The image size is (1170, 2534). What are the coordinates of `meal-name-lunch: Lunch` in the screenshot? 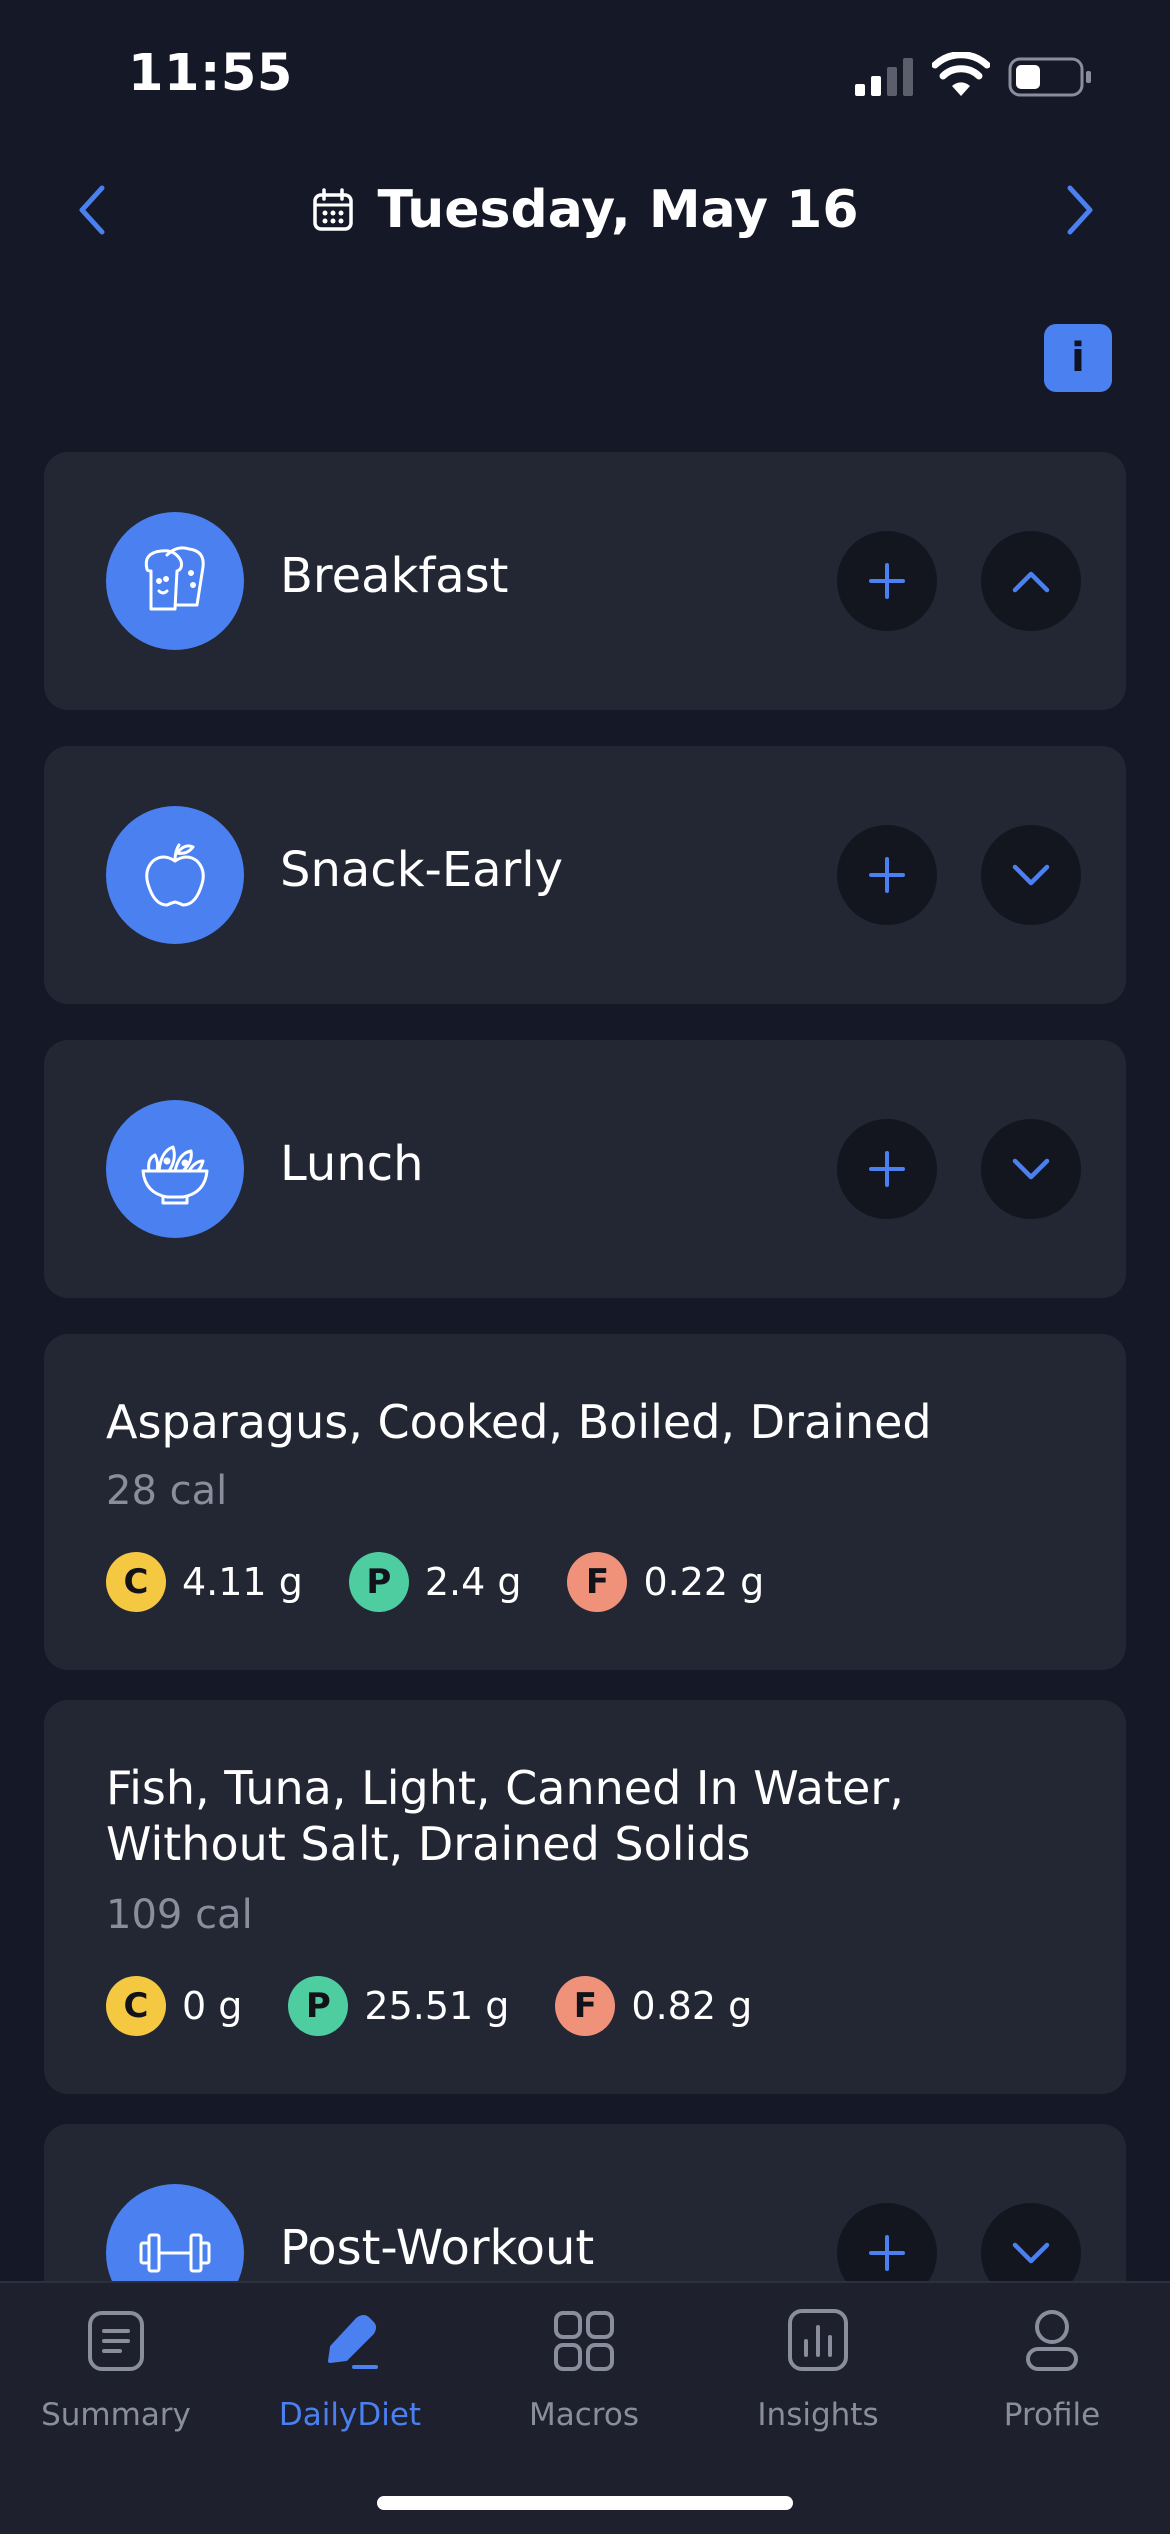 It's located at (352, 1164).